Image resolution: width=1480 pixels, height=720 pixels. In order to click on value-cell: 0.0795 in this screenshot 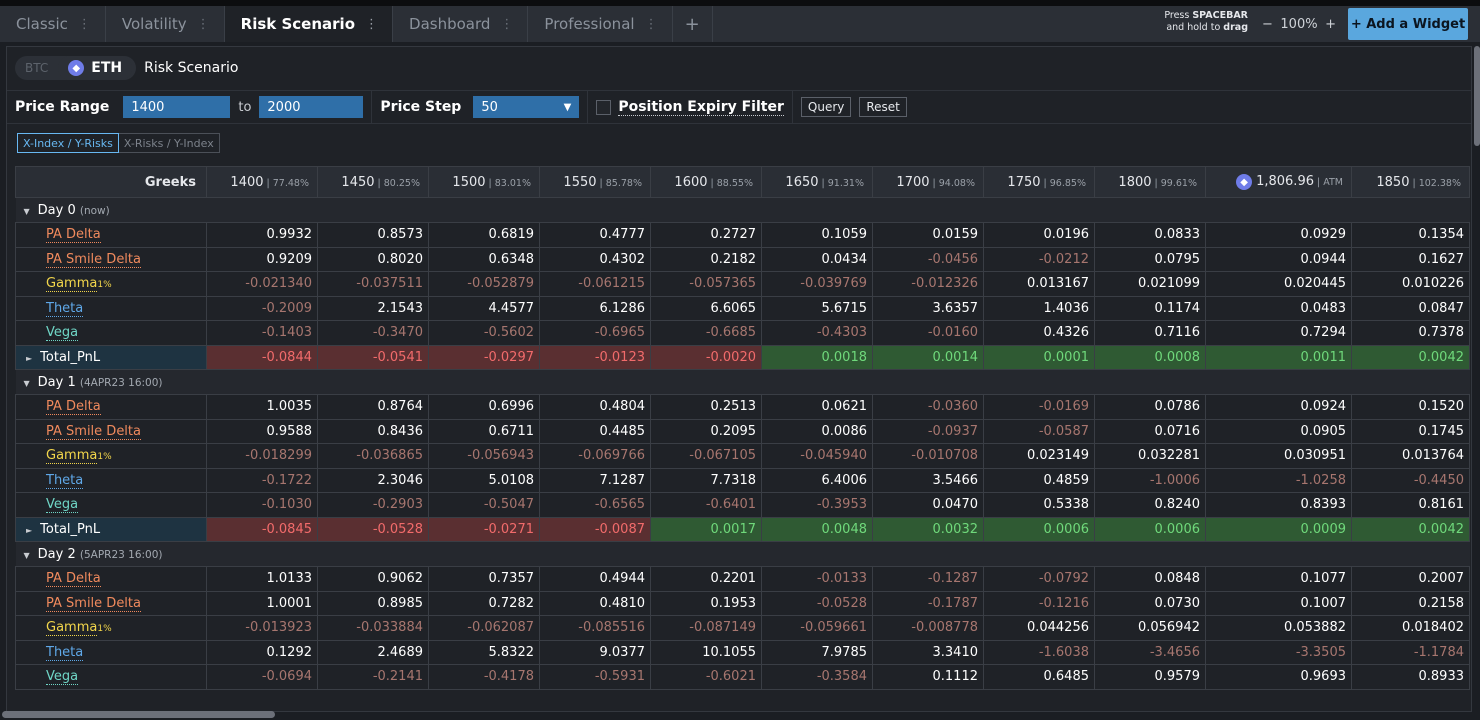, I will do `click(1150, 259)`.